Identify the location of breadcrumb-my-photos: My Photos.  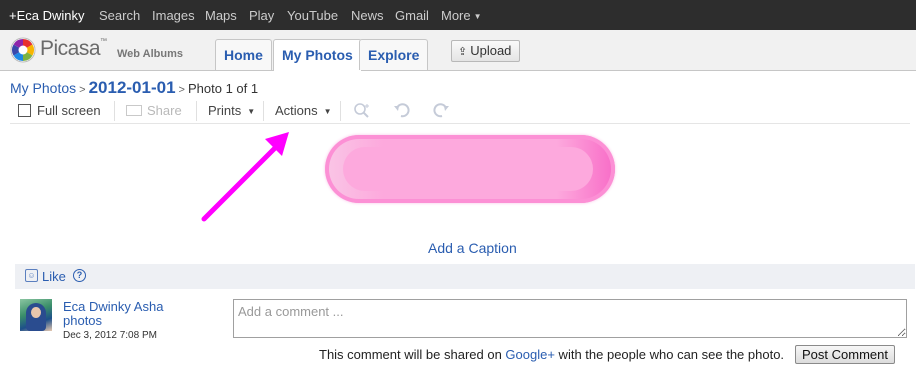
(43, 88).